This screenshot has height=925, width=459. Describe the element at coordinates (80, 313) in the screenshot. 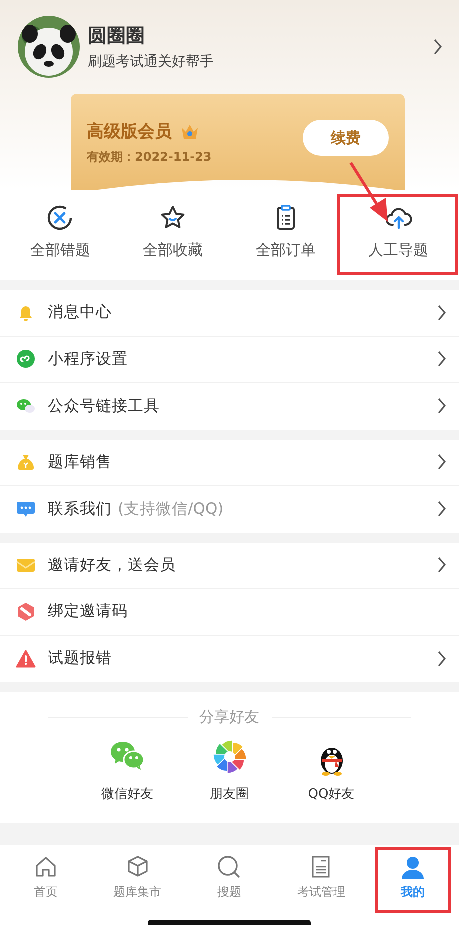

I see `menu-label: 消息中心` at that location.